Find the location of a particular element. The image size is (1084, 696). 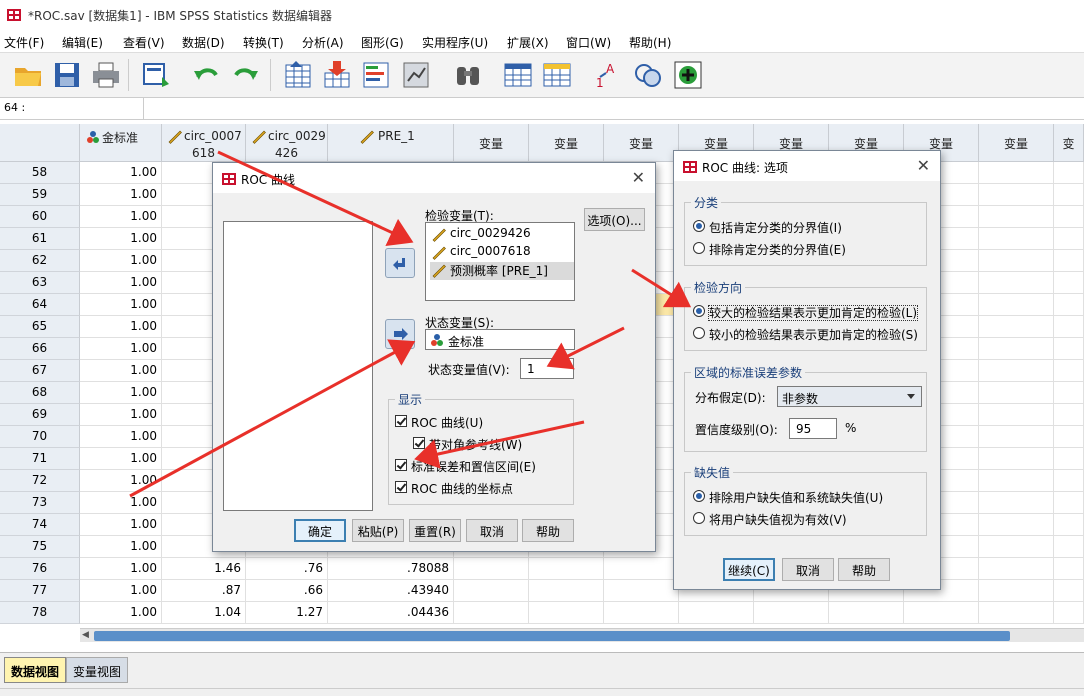

list-item: circ_0007618 is located at coordinates (502, 253).